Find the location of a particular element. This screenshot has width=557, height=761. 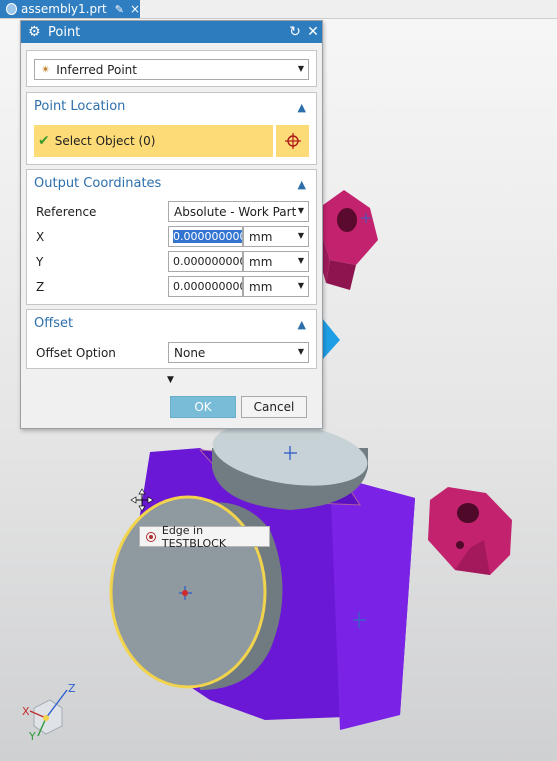

x-label: X is located at coordinates (40, 237).